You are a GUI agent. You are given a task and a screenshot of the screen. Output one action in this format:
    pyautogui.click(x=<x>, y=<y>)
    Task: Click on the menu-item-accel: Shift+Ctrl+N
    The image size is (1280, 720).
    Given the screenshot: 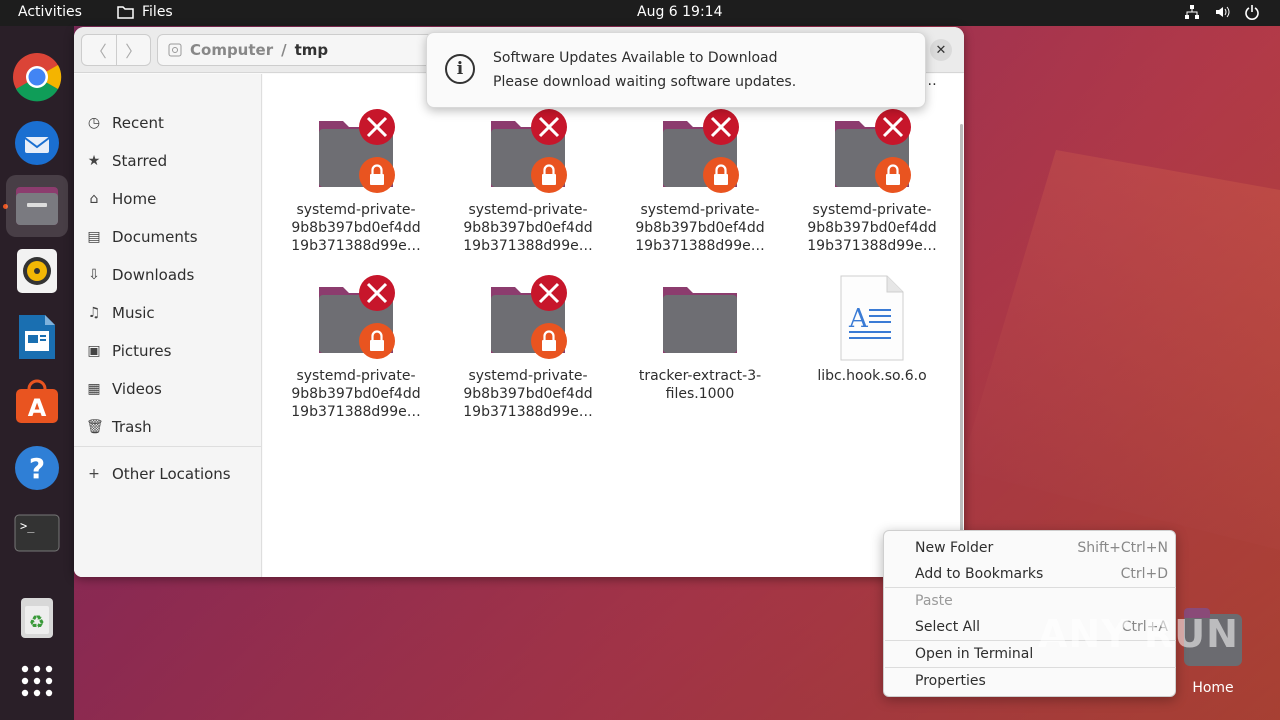 What is the action you would take?
    pyautogui.click(x=1122, y=548)
    